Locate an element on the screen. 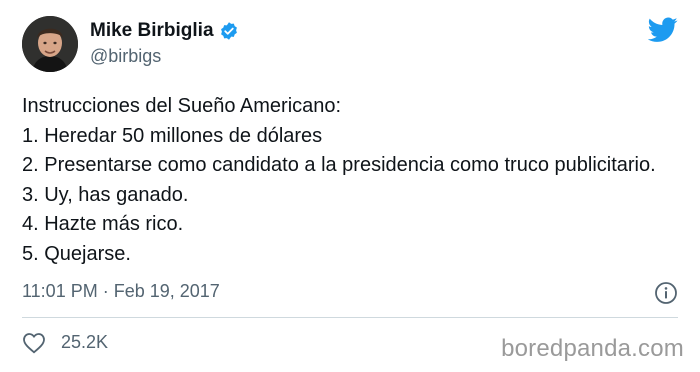  heart-icon is located at coordinates (34, 343).